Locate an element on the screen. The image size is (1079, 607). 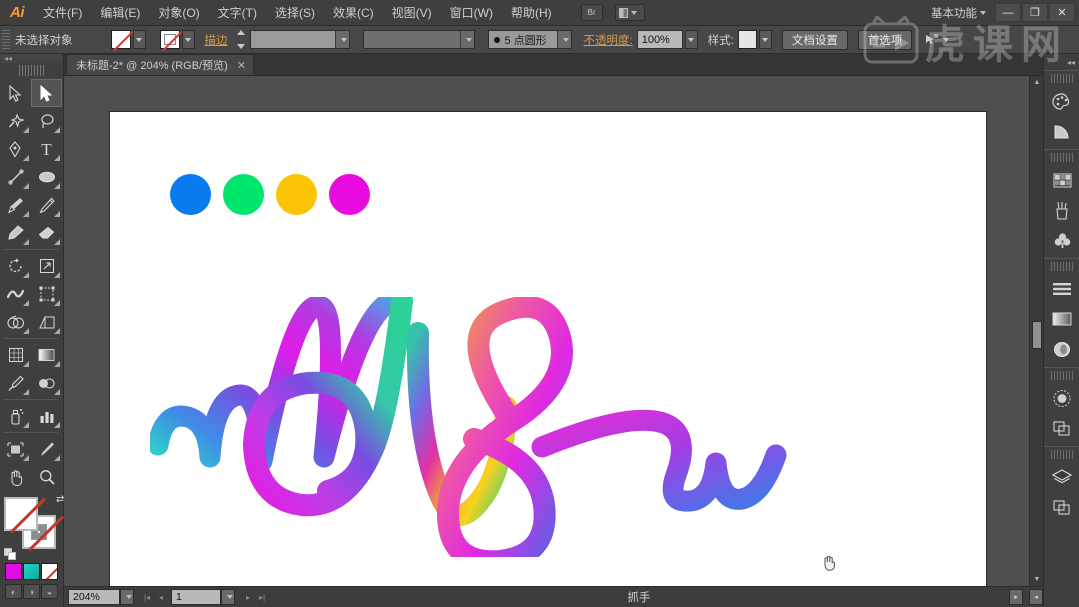
layers-panel-icon is located at coordinates (1061, 477).